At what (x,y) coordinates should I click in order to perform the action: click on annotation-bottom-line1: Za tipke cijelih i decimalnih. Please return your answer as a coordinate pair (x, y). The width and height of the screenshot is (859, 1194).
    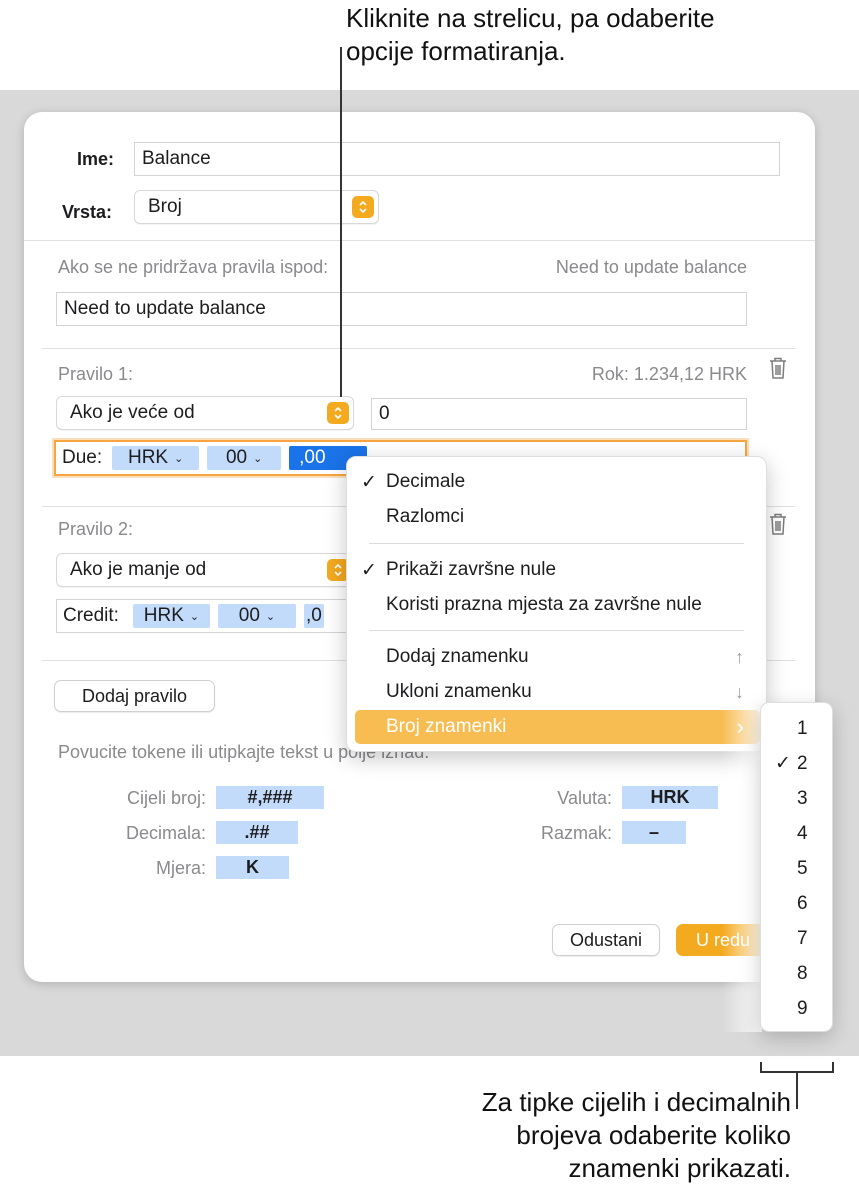
    Looking at the image, I should click on (636, 1102).